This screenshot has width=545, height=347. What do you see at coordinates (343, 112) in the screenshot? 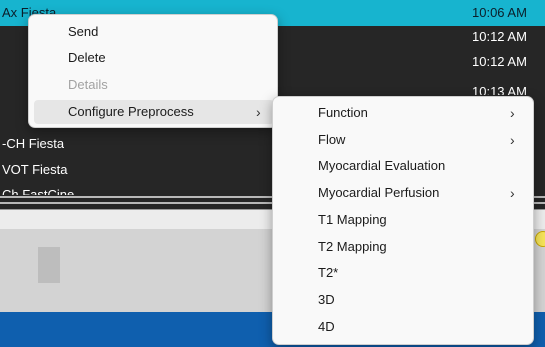
I see `menu-item-label: Function` at bounding box center [343, 112].